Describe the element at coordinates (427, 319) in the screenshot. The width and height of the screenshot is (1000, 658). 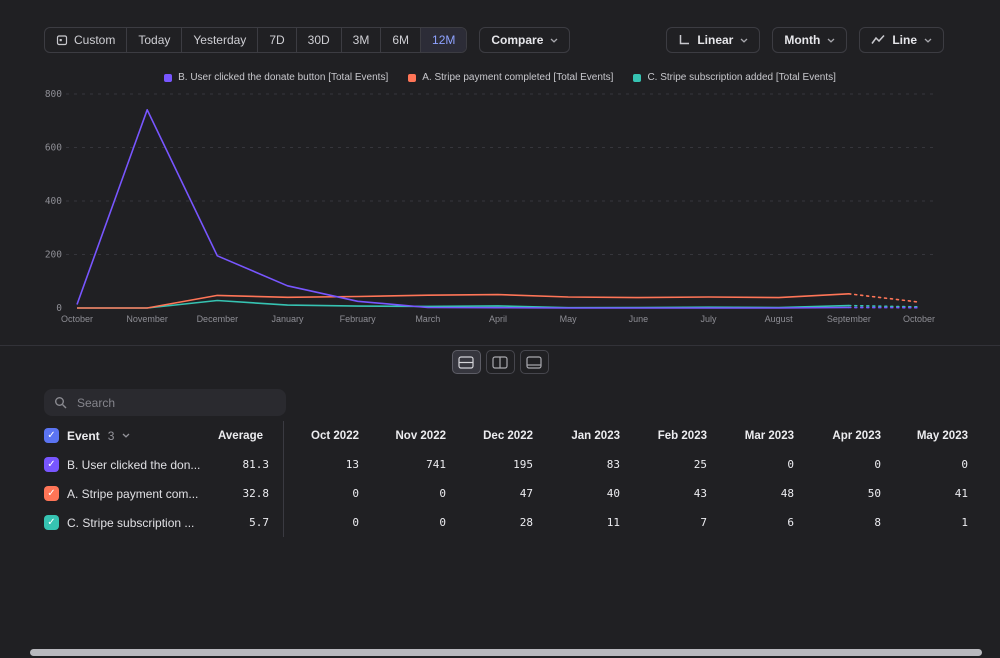
I see `x-axis-tick-label: March` at that location.